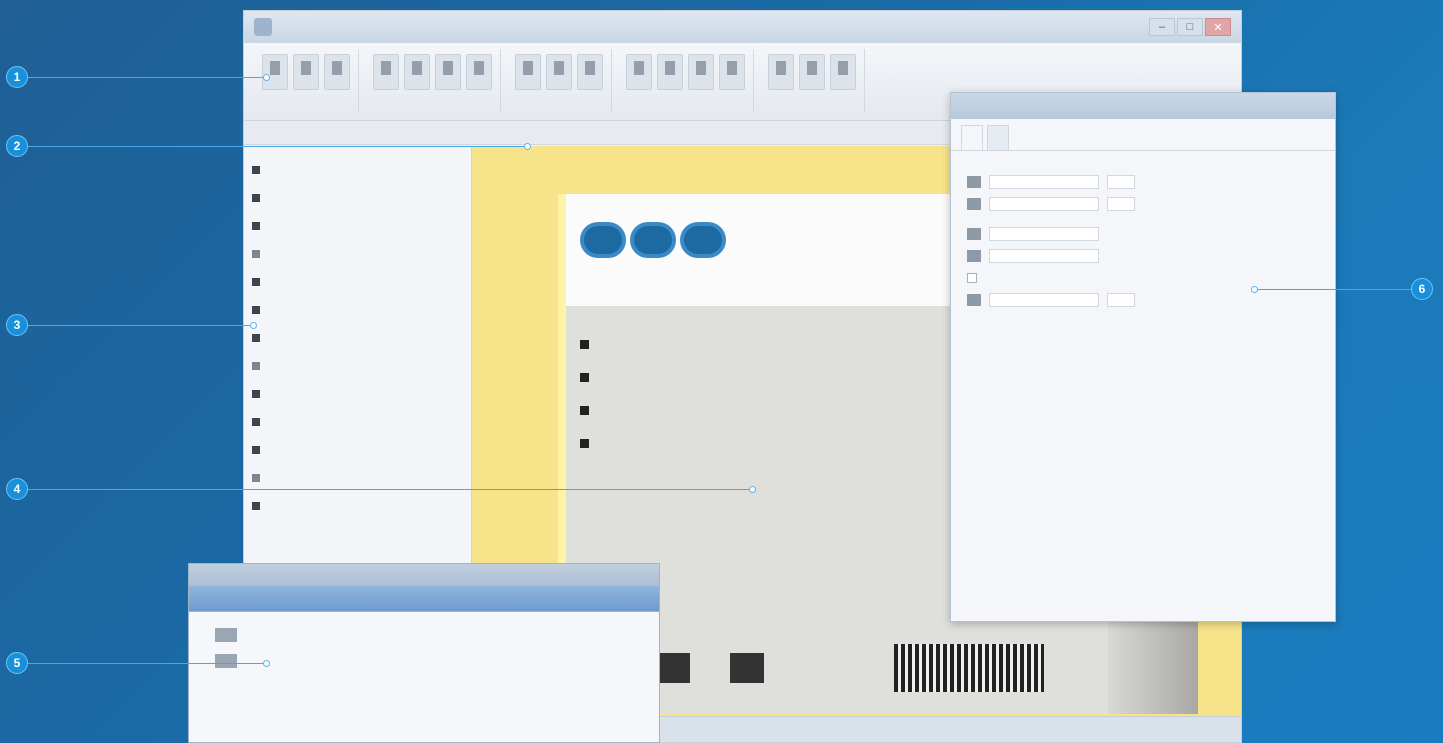 This screenshot has height=743, width=1443. Describe the element at coordinates (226, 635) in the screenshot. I see `row-icon` at that location.